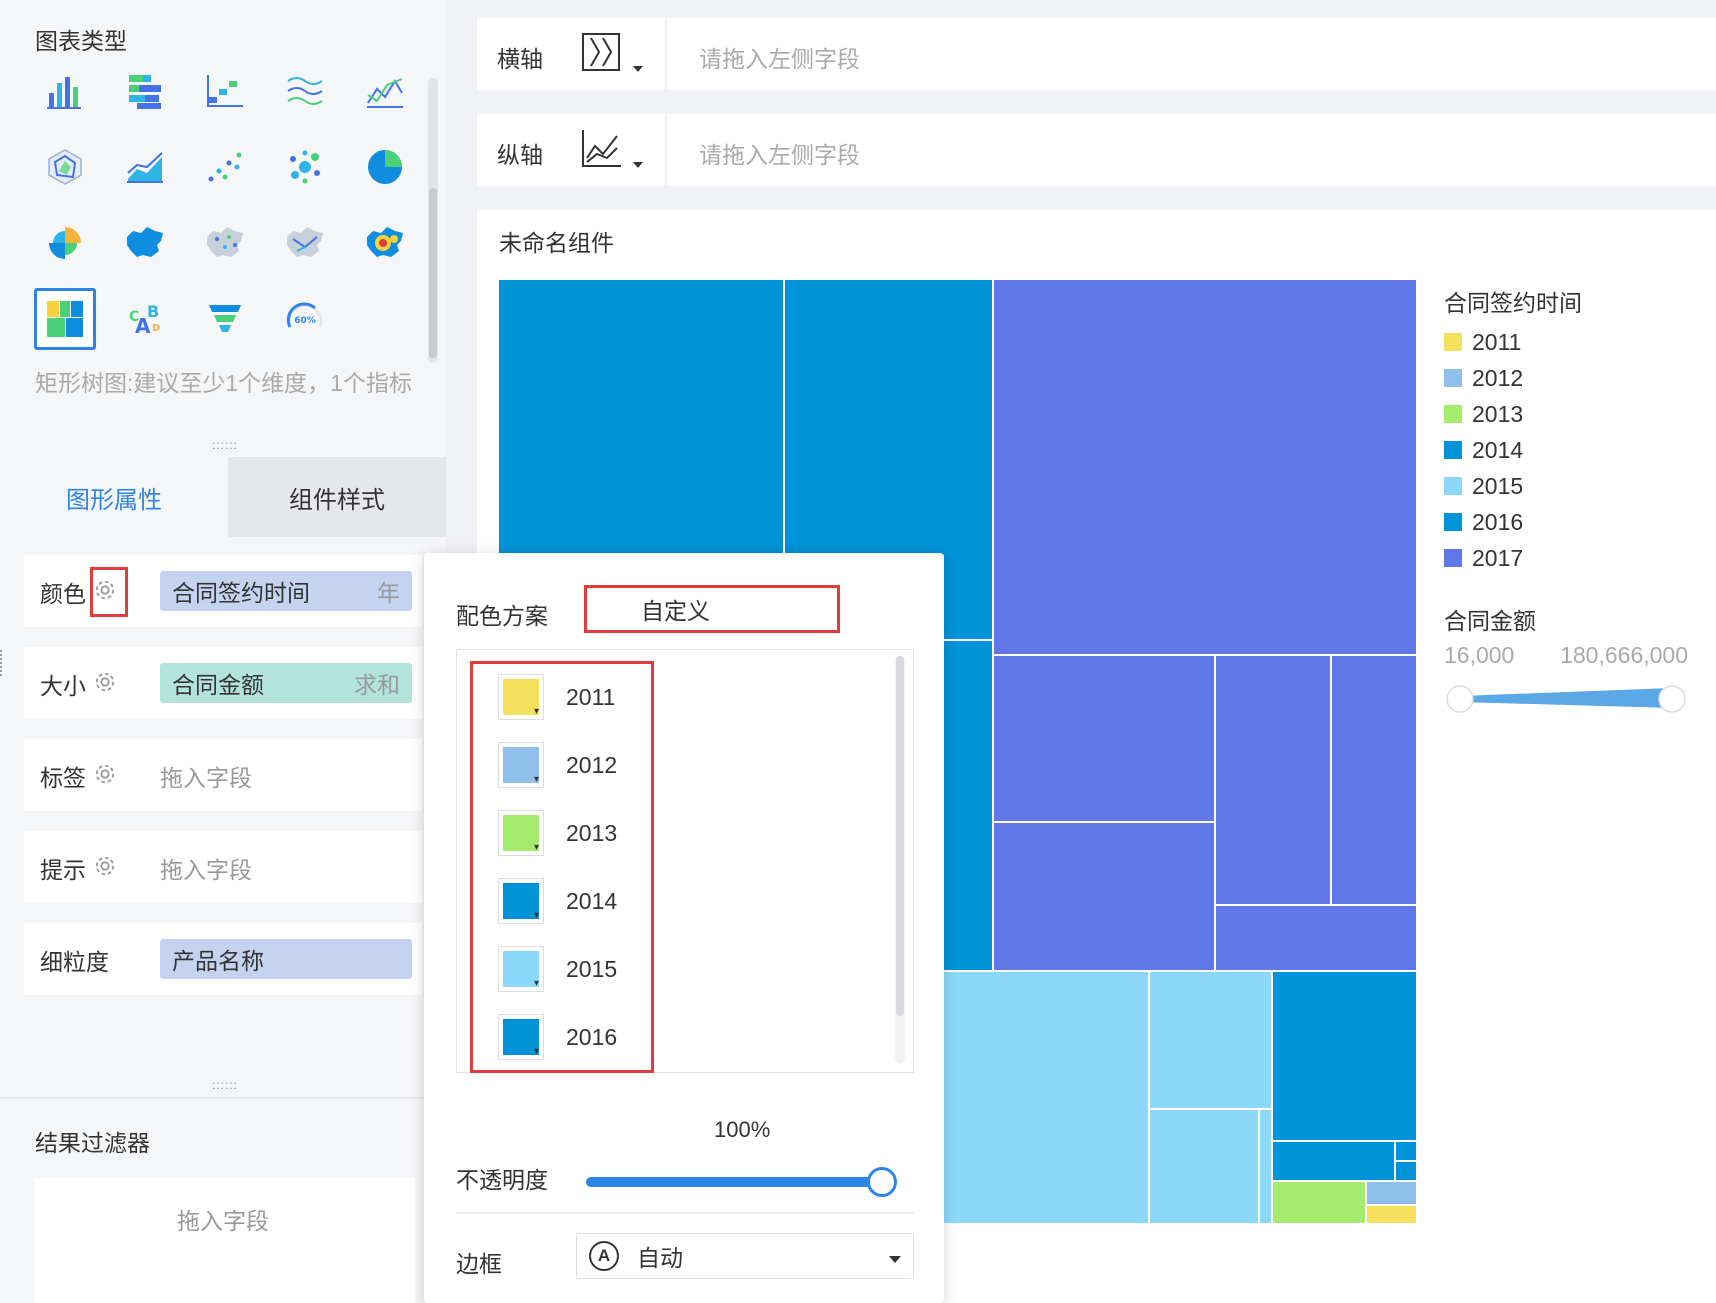  Describe the element at coordinates (1498, 413) in the screenshot. I see `legend-item-label: 2013` at that location.